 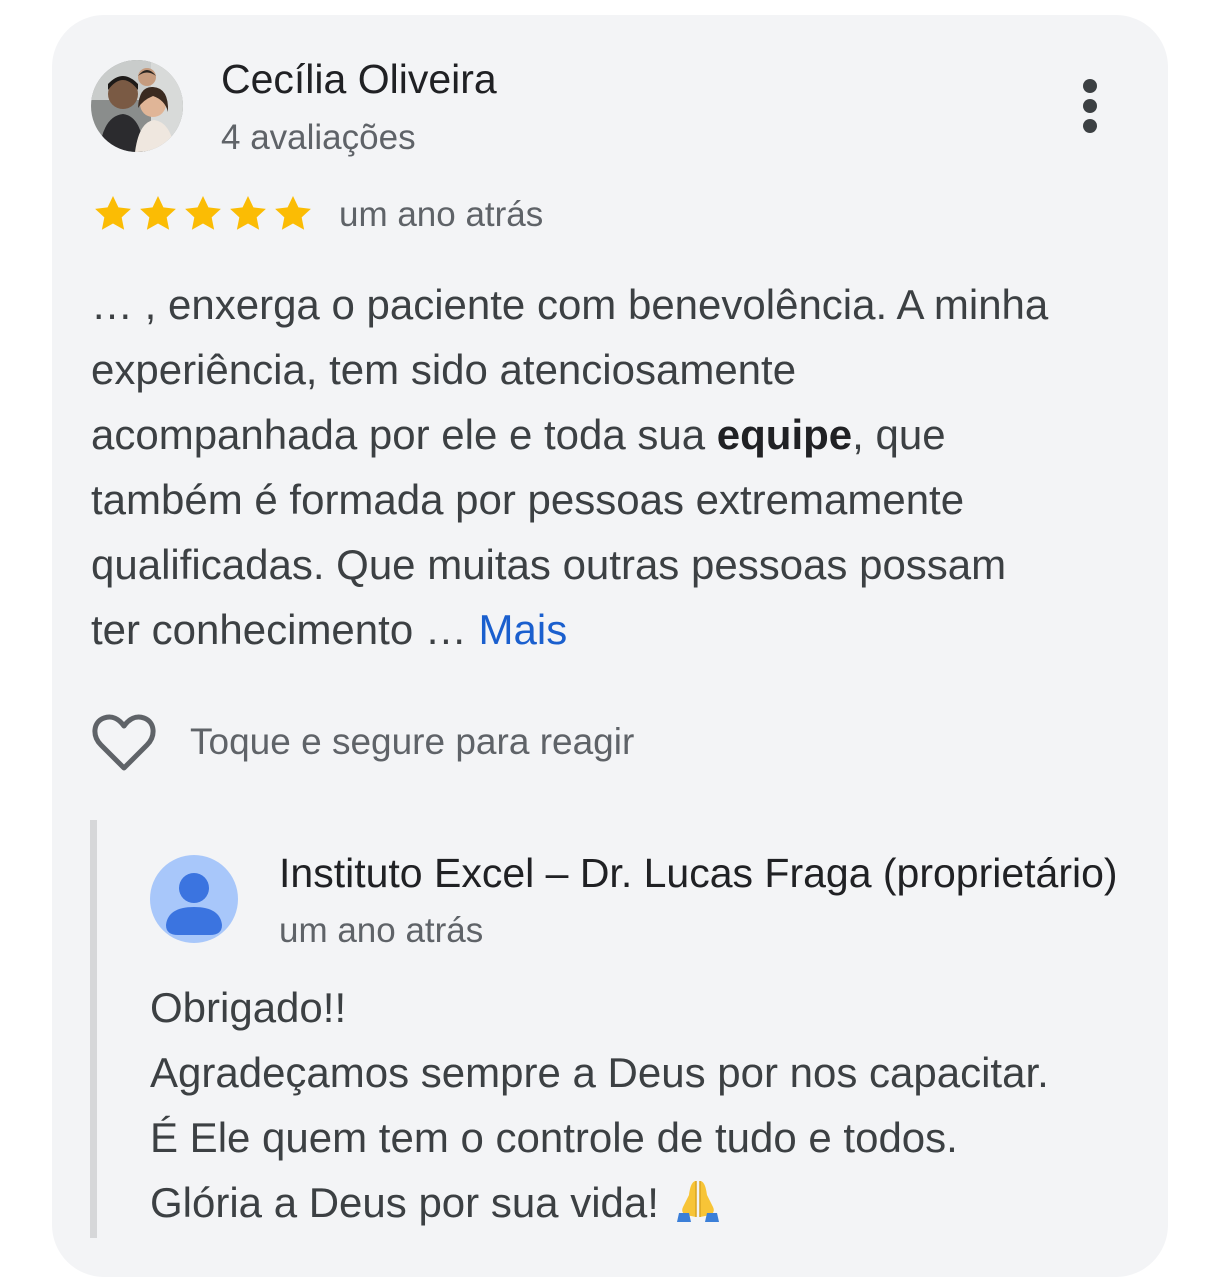 I want to click on reply-divider, so click(x=93, y=1029).